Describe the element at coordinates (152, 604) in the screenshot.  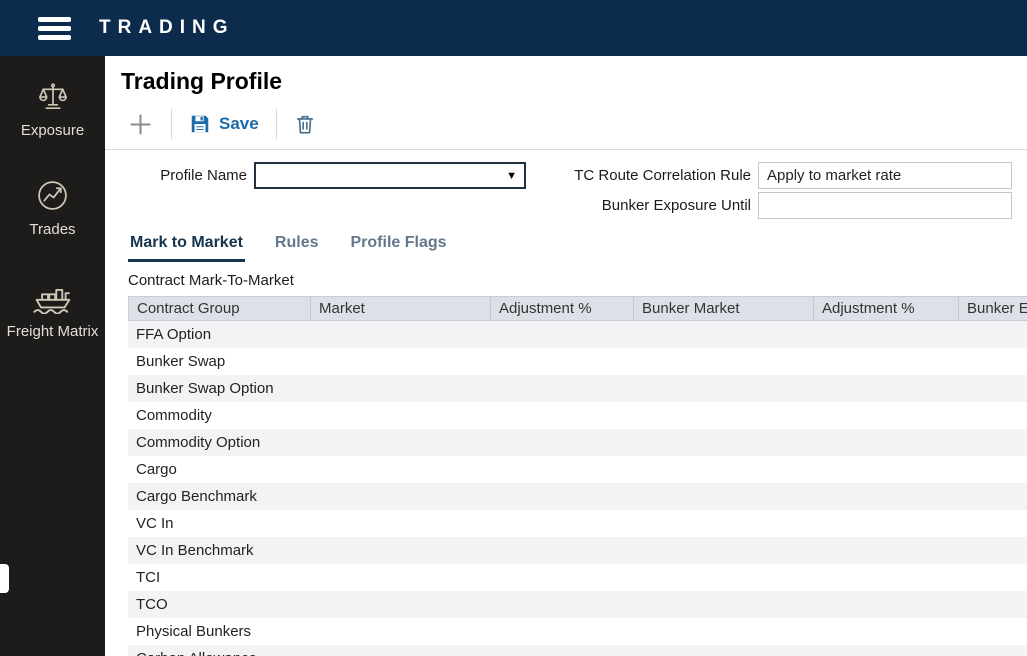
I see `contract-group-cell: TCO` at that location.